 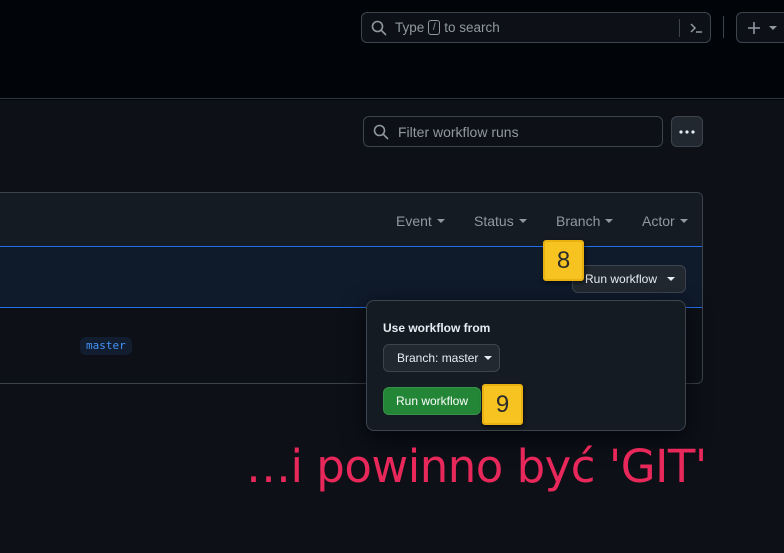 I want to click on table-header: Event Status Branch Actor, so click(x=351, y=220).